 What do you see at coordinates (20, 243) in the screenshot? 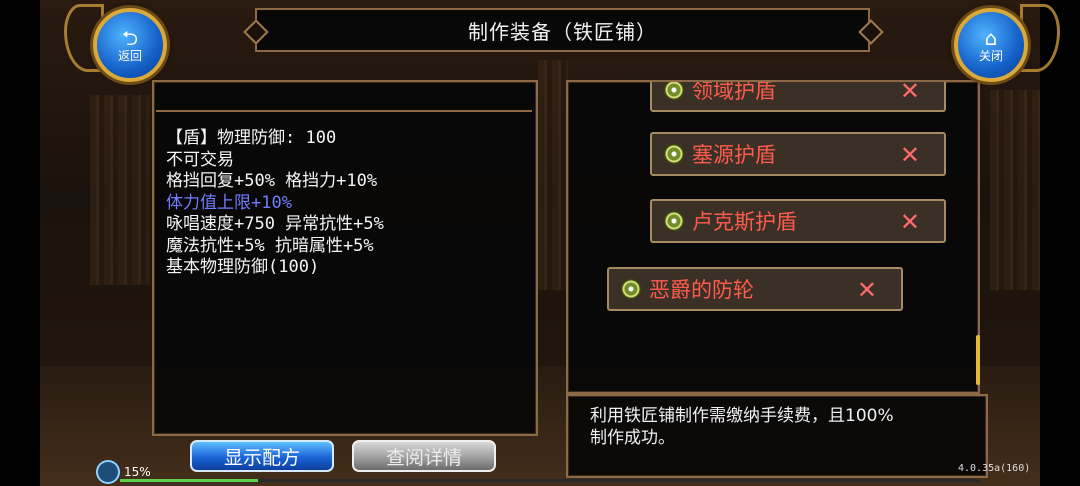
I see `left-letterbox` at bounding box center [20, 243].